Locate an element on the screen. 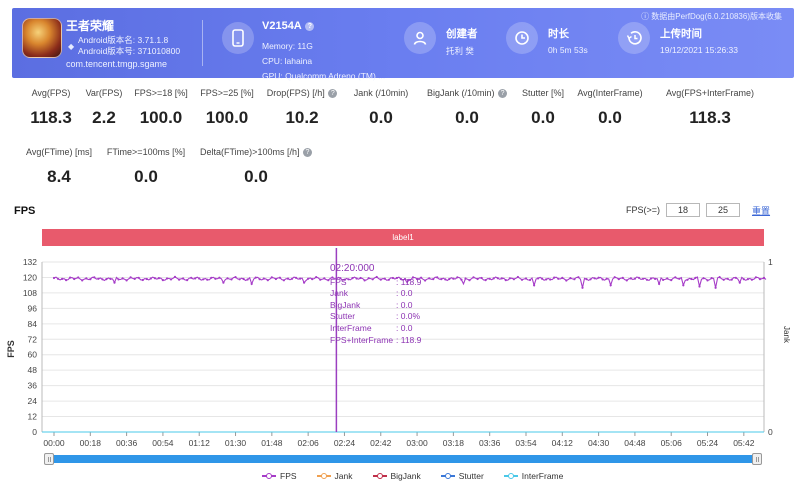 The image size is (799, 488). tooltip-row: Stutter: 0.0% is located at coordinates (375, 317).